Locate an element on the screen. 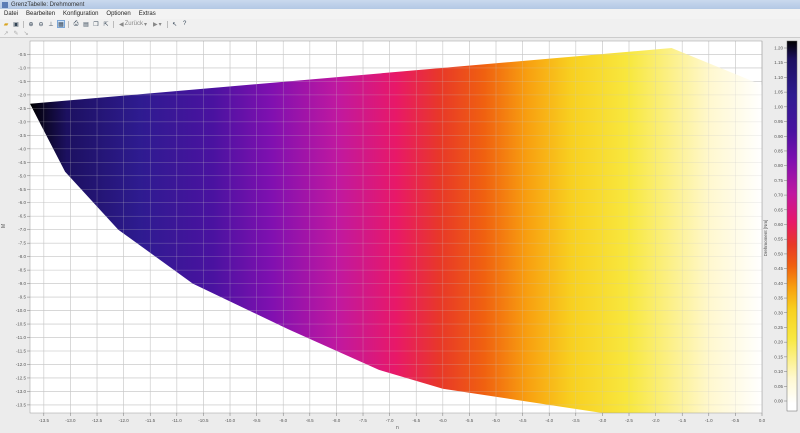  x-tick-label: -7.0 is located at coordinates (390, 420).